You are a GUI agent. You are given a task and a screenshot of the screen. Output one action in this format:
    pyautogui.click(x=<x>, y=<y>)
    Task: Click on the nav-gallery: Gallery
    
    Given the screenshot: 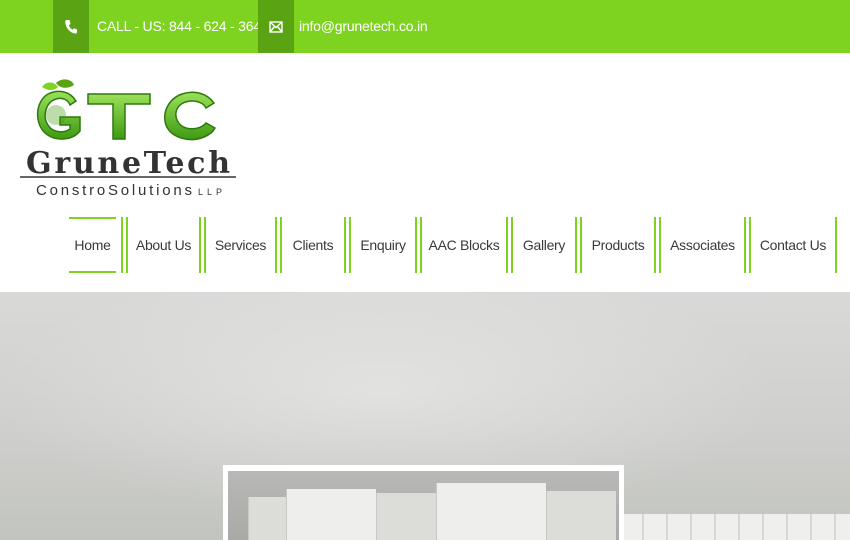 What is the action you would take?
    pyautogui.click(x=544, y=245)
    